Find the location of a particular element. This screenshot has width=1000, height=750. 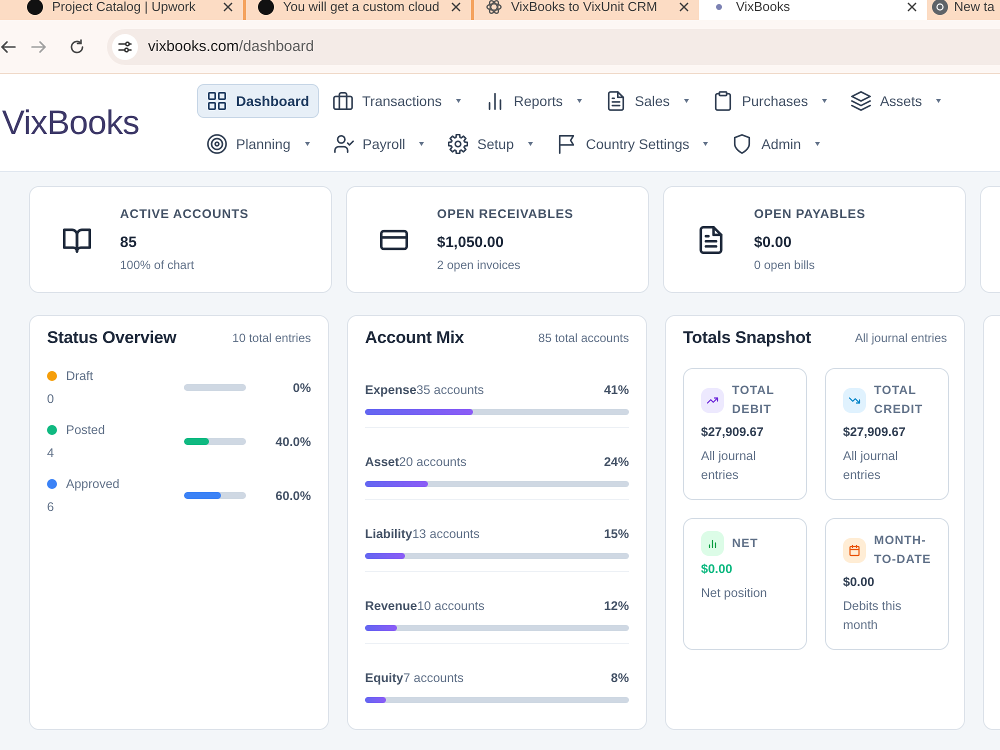

nav-item: Country Settings is located at coordinates (632, 144).